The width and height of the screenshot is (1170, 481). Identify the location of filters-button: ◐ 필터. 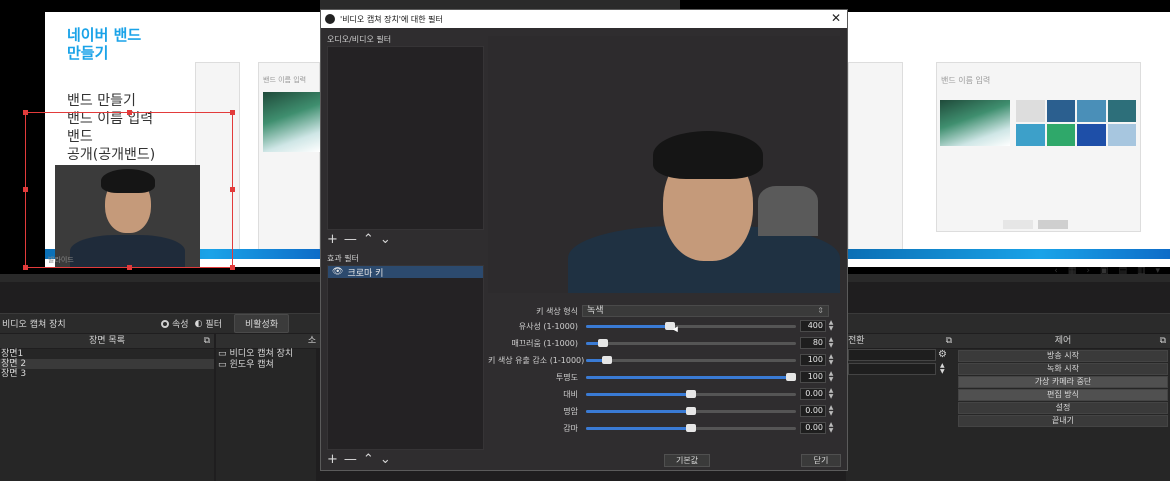
(208, 324).